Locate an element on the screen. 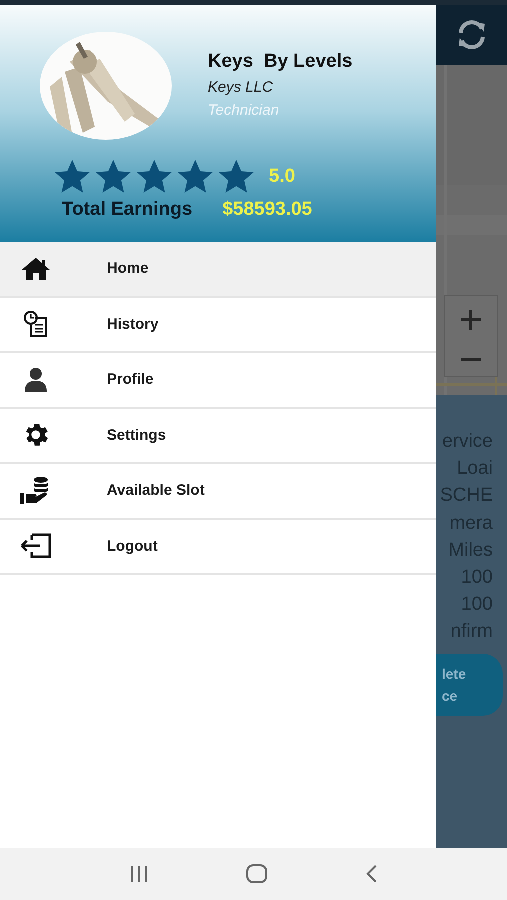 Image resolution: width=507 pixels, height=900 pixels. company-name: Keys LLC is located at coordinates (241, 87).